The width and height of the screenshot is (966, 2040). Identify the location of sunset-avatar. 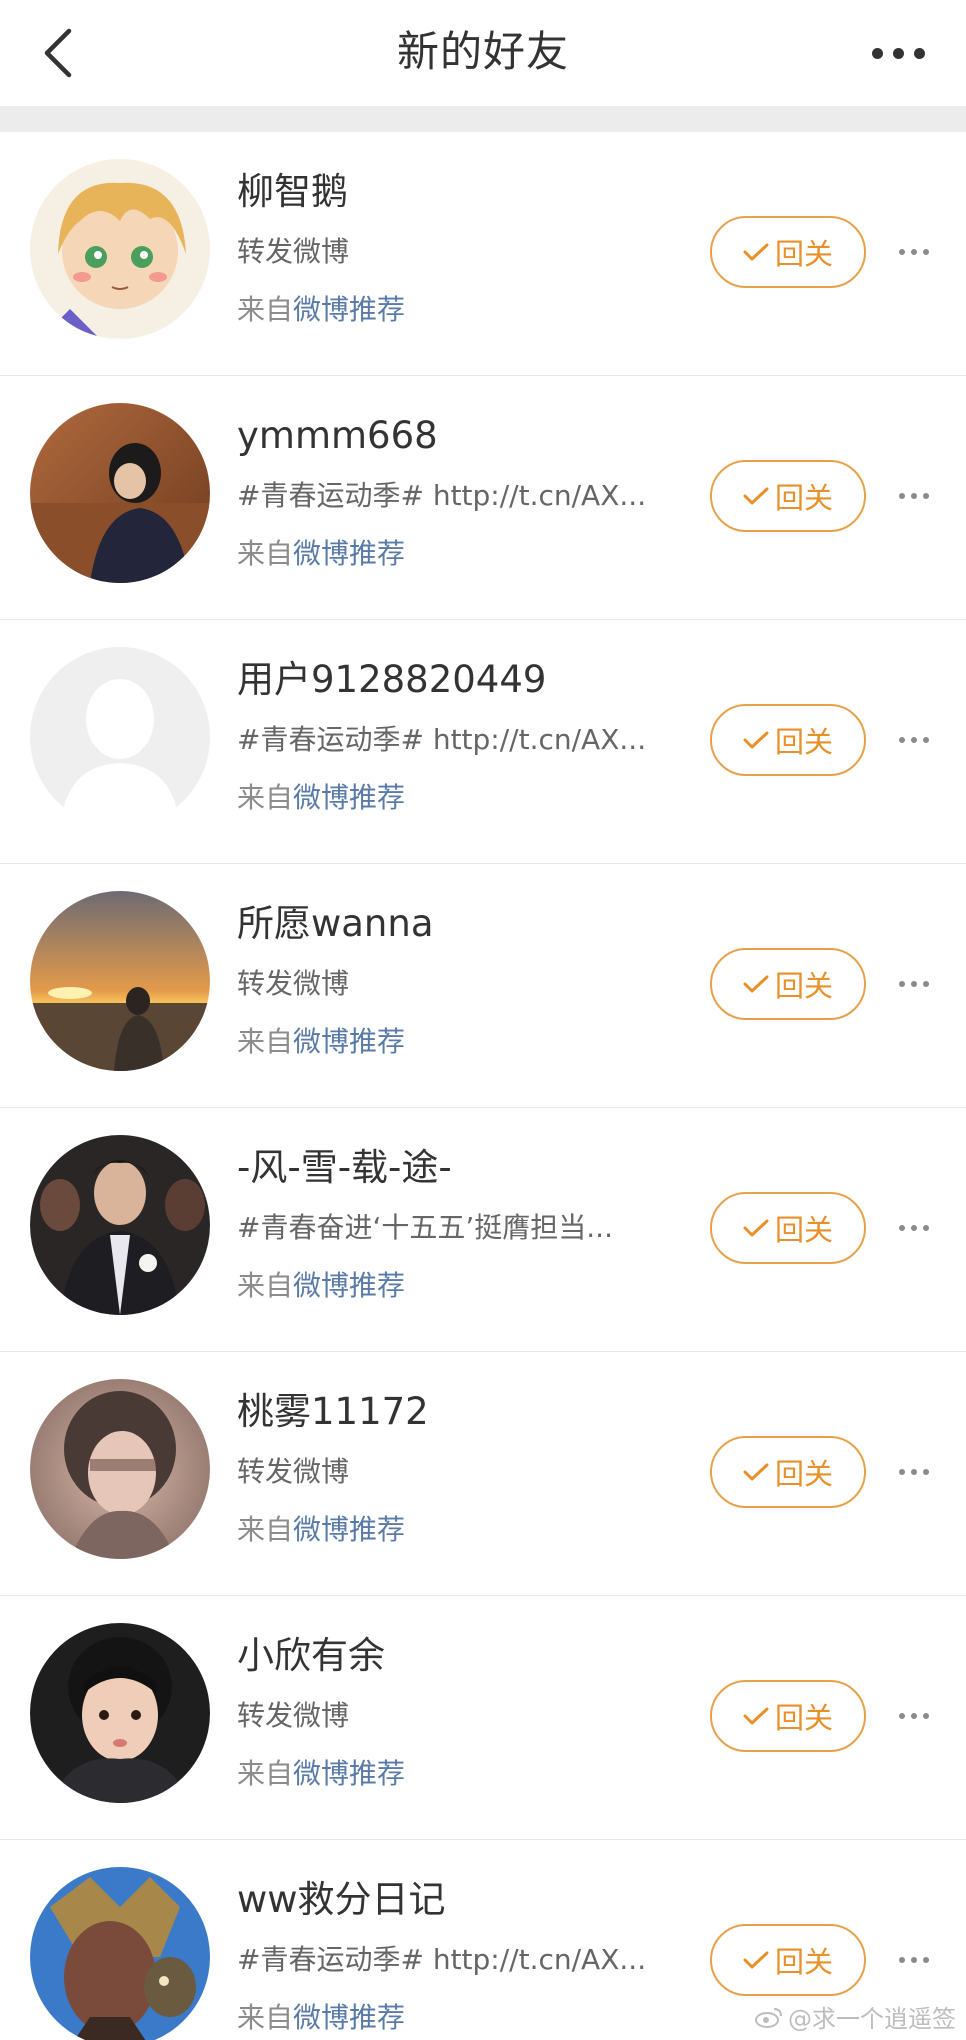
(120, 981).